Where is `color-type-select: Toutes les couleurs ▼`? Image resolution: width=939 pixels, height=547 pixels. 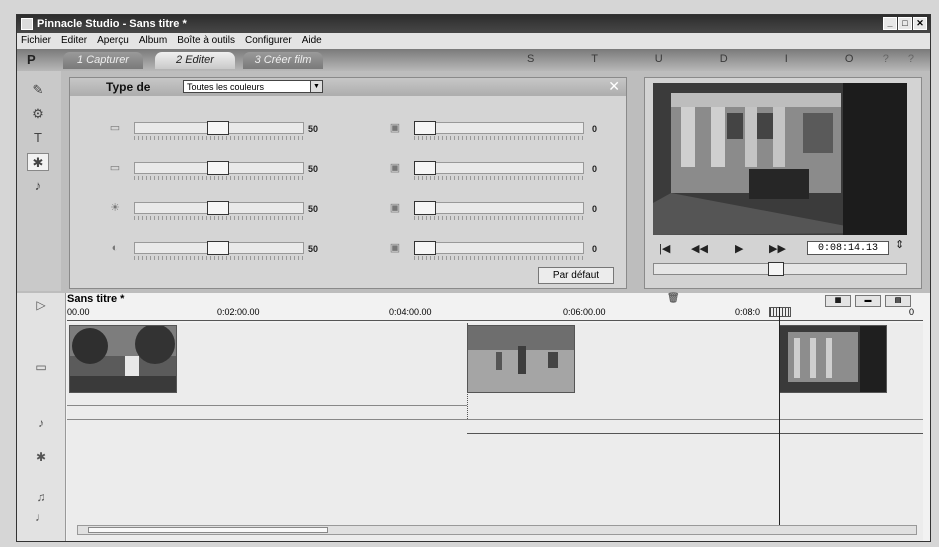 color-type-select: Toutes les couleurs ▼ is located at coordinates (253, 86).